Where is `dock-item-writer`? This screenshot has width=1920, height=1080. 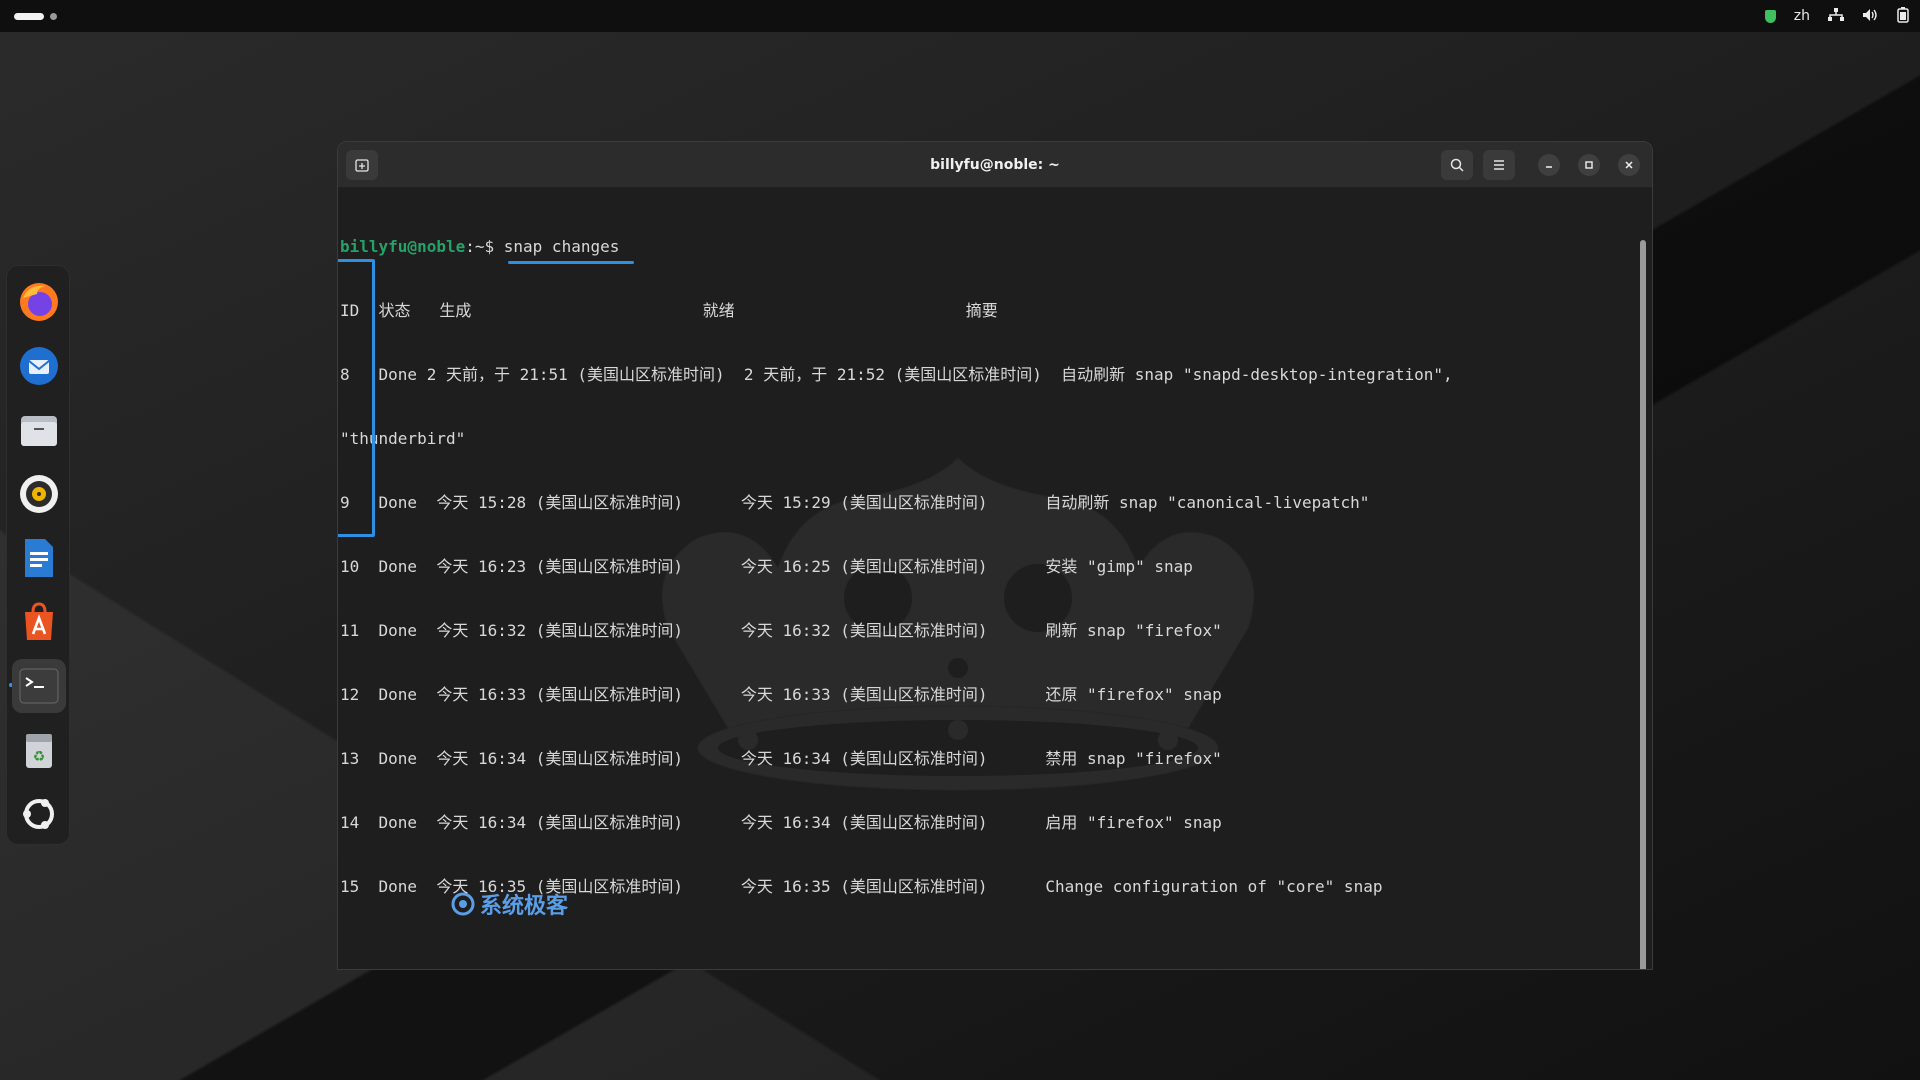 dock-item-writer is located at coordinates (39, 558).